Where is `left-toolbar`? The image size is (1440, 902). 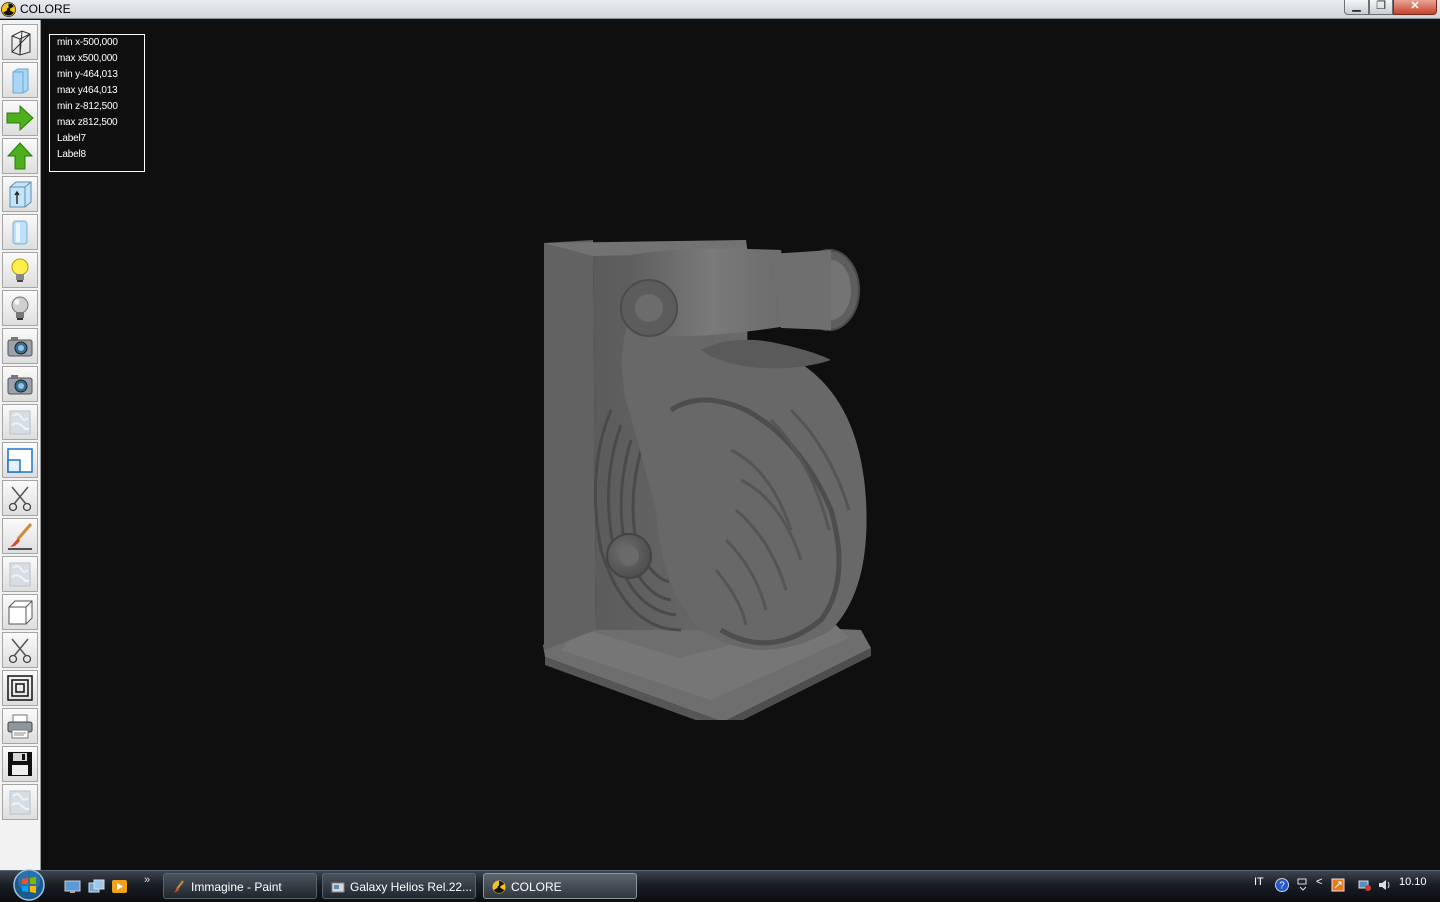 left-toolbar is located at coordinates (20, 445).